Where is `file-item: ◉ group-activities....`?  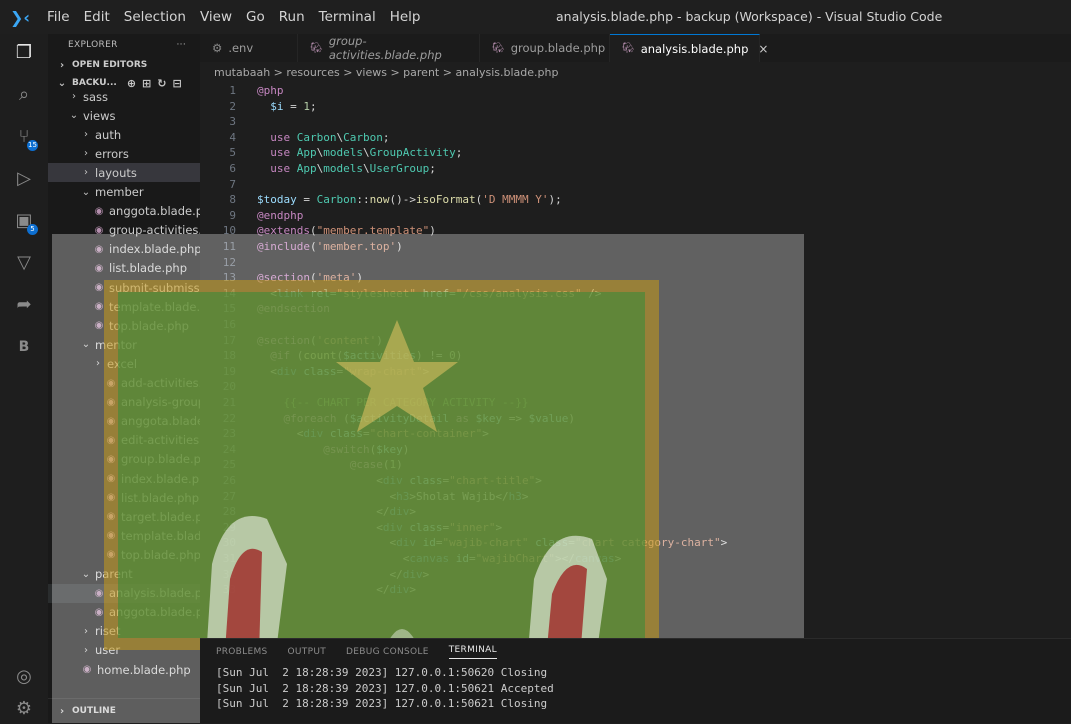
file-item: ◉ group-activities.... is located at coordinates (124, 230).